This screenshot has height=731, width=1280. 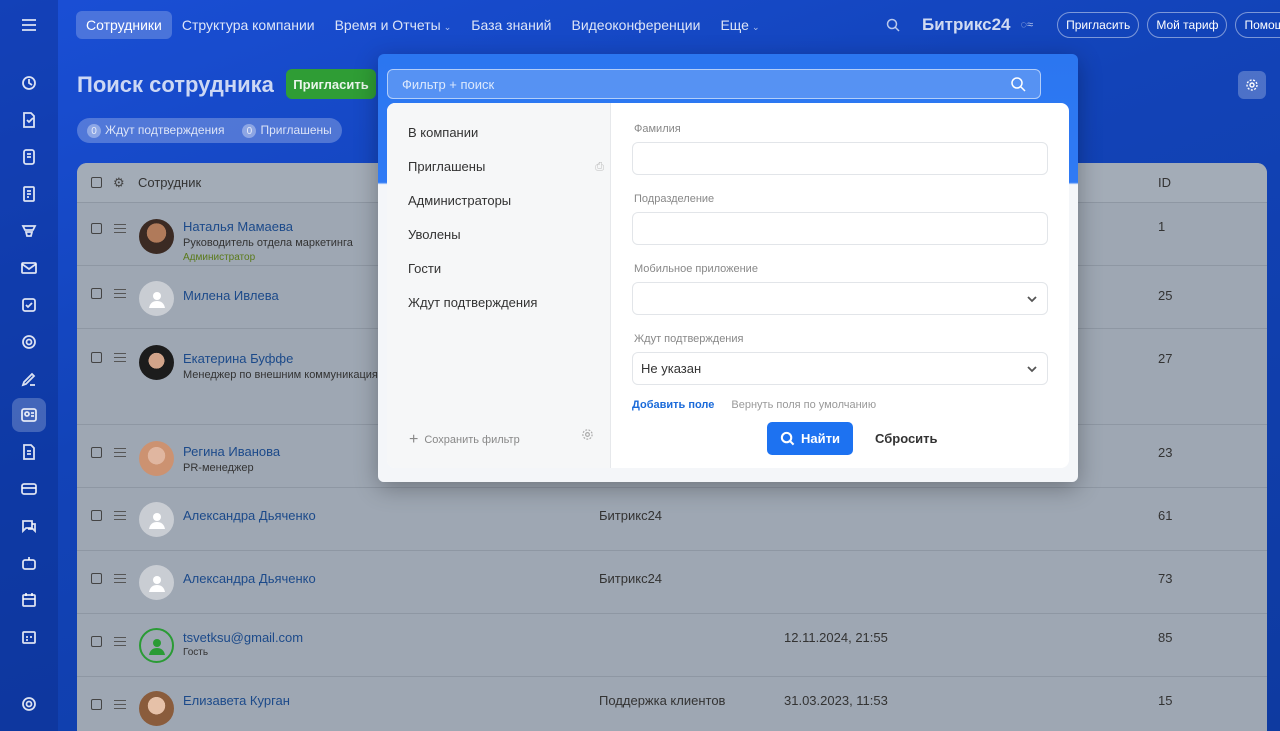 I want to click on card-icon, so click(x=29, y=489).